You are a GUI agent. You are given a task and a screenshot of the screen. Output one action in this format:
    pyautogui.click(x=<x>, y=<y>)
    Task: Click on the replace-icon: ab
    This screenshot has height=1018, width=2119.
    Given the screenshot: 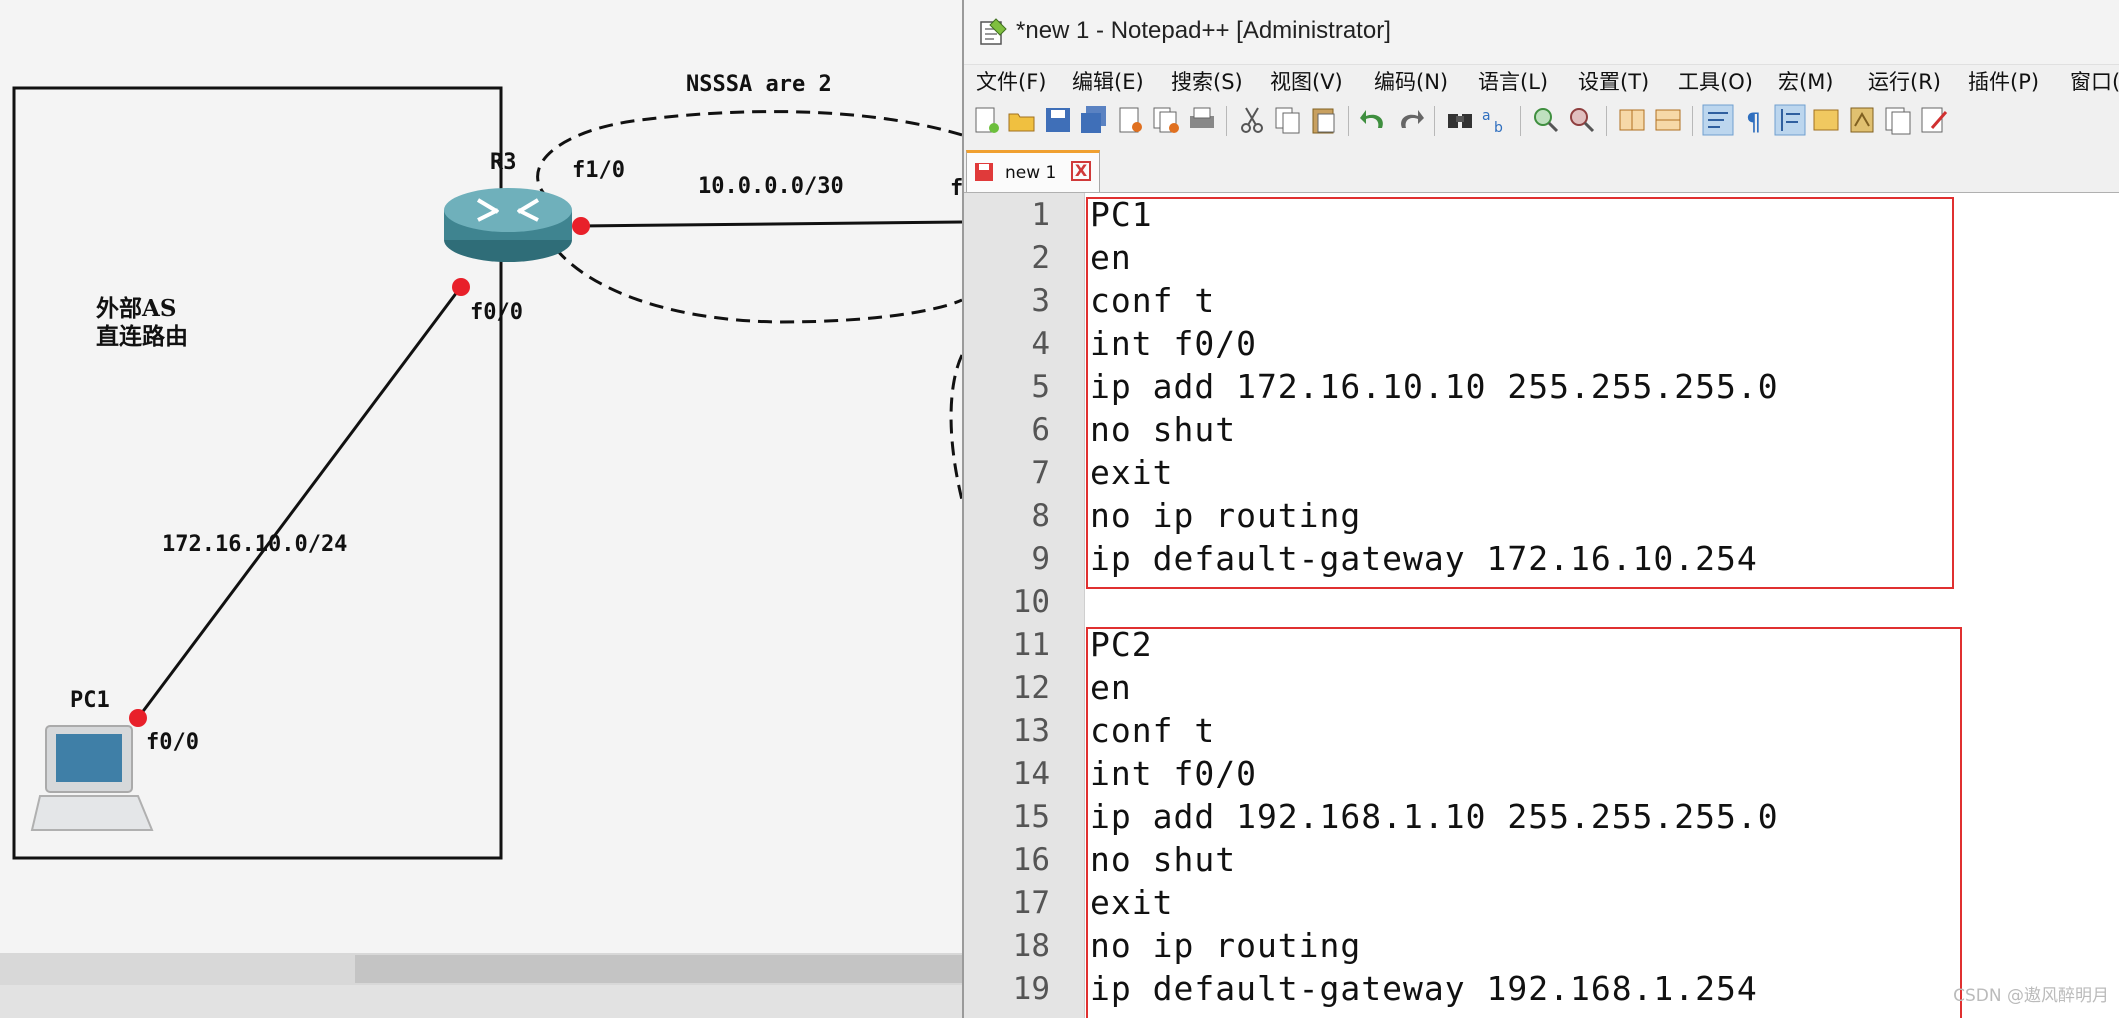 What is the action you would take?
    pyautogui.click(x=1496, y=120)
    